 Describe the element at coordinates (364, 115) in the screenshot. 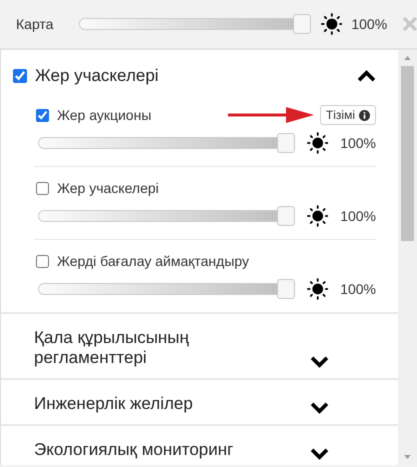

I see `info-icon` at that location.